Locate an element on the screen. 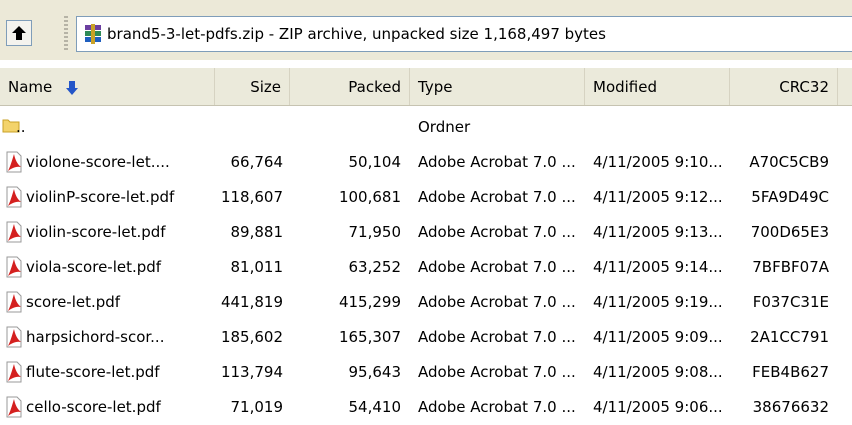  sort-down-arrow-icon is located at coordinates (72, 87).